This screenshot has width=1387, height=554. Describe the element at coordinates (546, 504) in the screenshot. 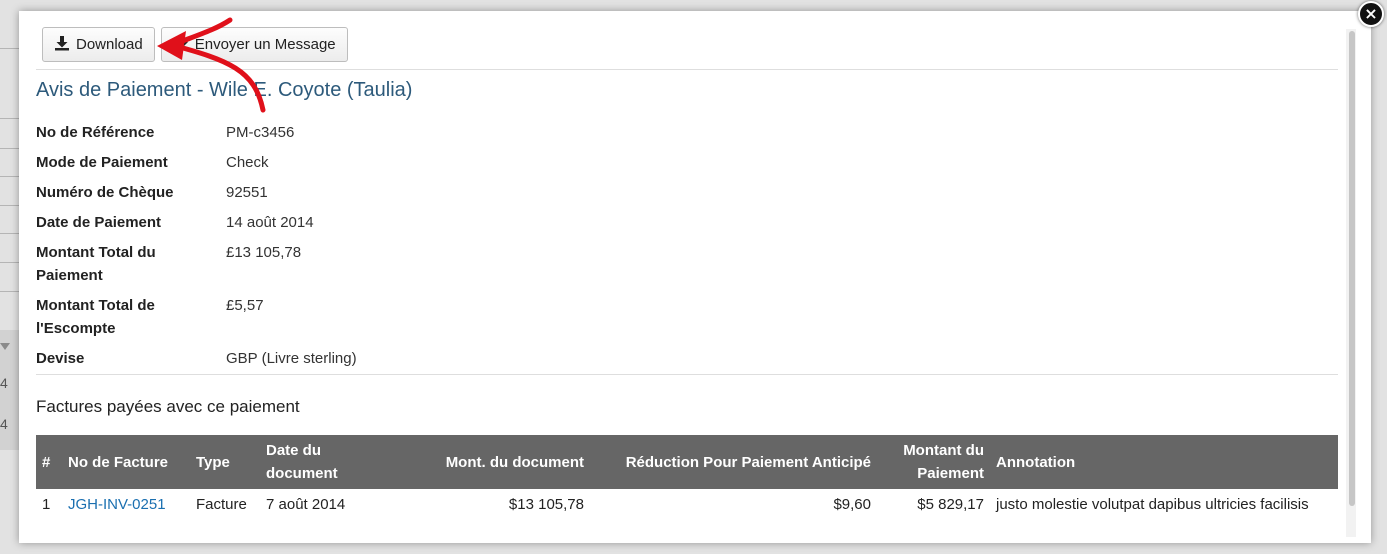

I see `document-amount: $13 105,78` at that location.